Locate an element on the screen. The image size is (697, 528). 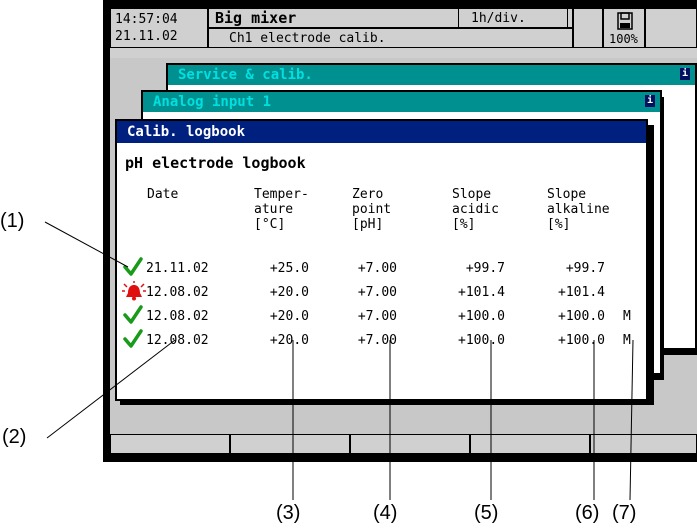
callout-2: (2) is located at coordinates (14, 437).